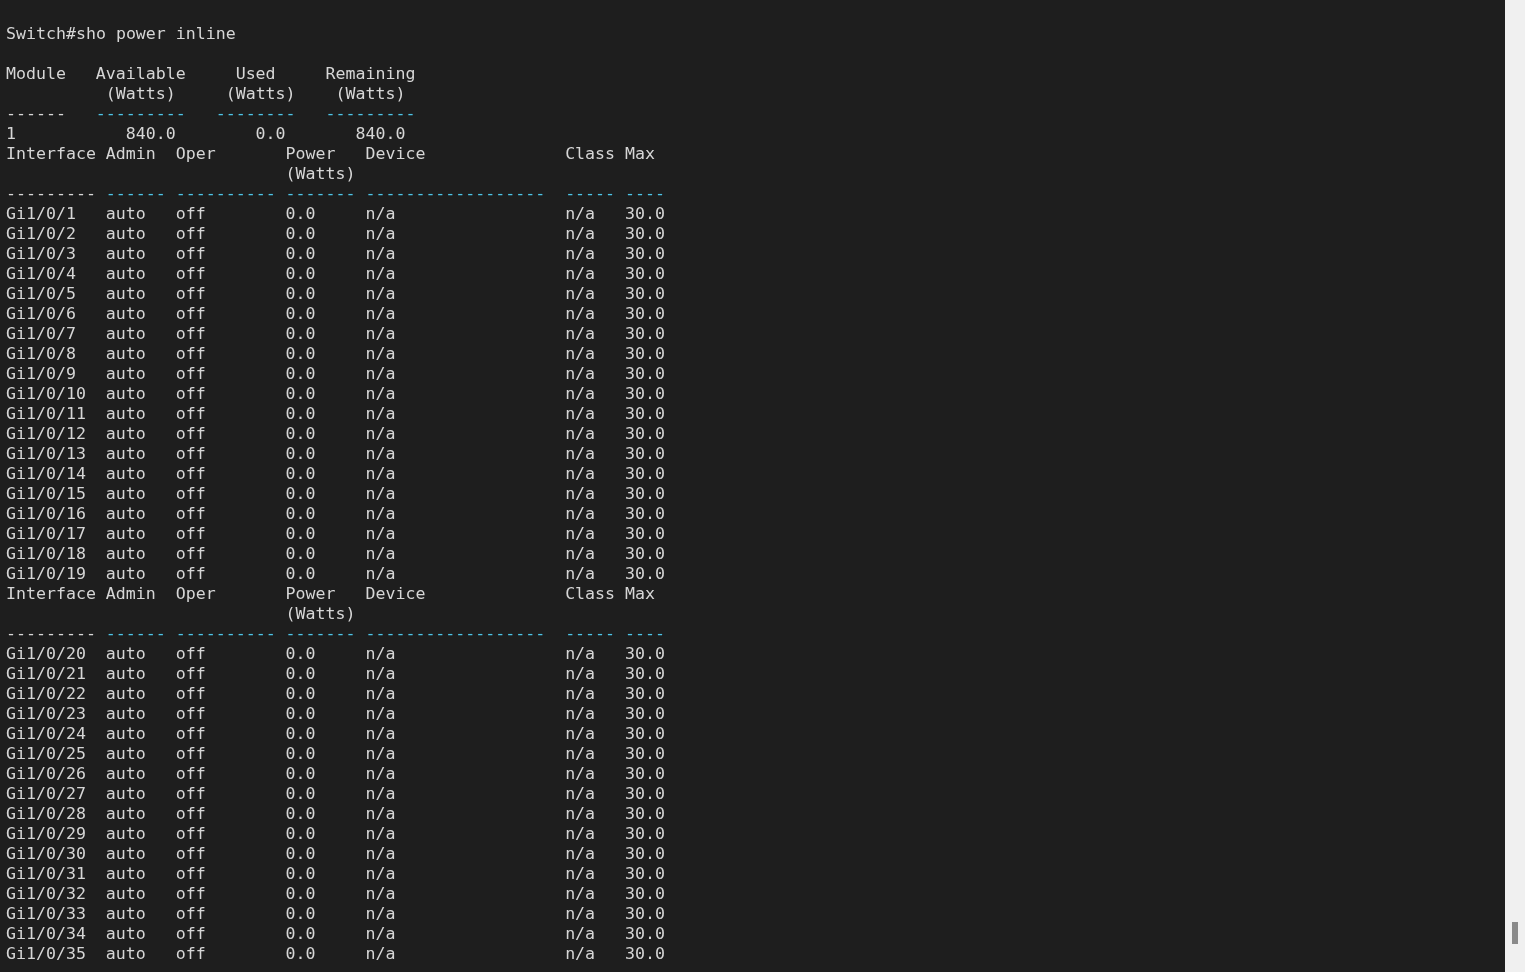 Image resolution: width=1525 pixels, height=972 pixels. What do you see at coordinates (1515, 486) in the screenshot?
I see `scrollbar` at bounding box center [1515, 486].